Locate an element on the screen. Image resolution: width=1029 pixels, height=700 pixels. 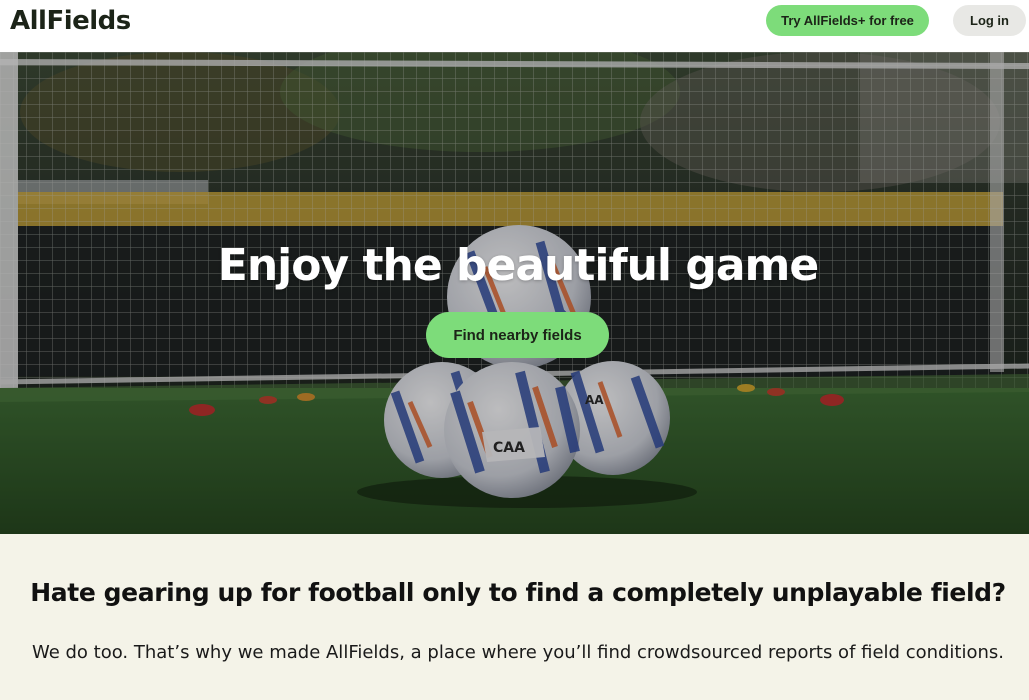
login-button: Log in is located at coordinates (989, 20).